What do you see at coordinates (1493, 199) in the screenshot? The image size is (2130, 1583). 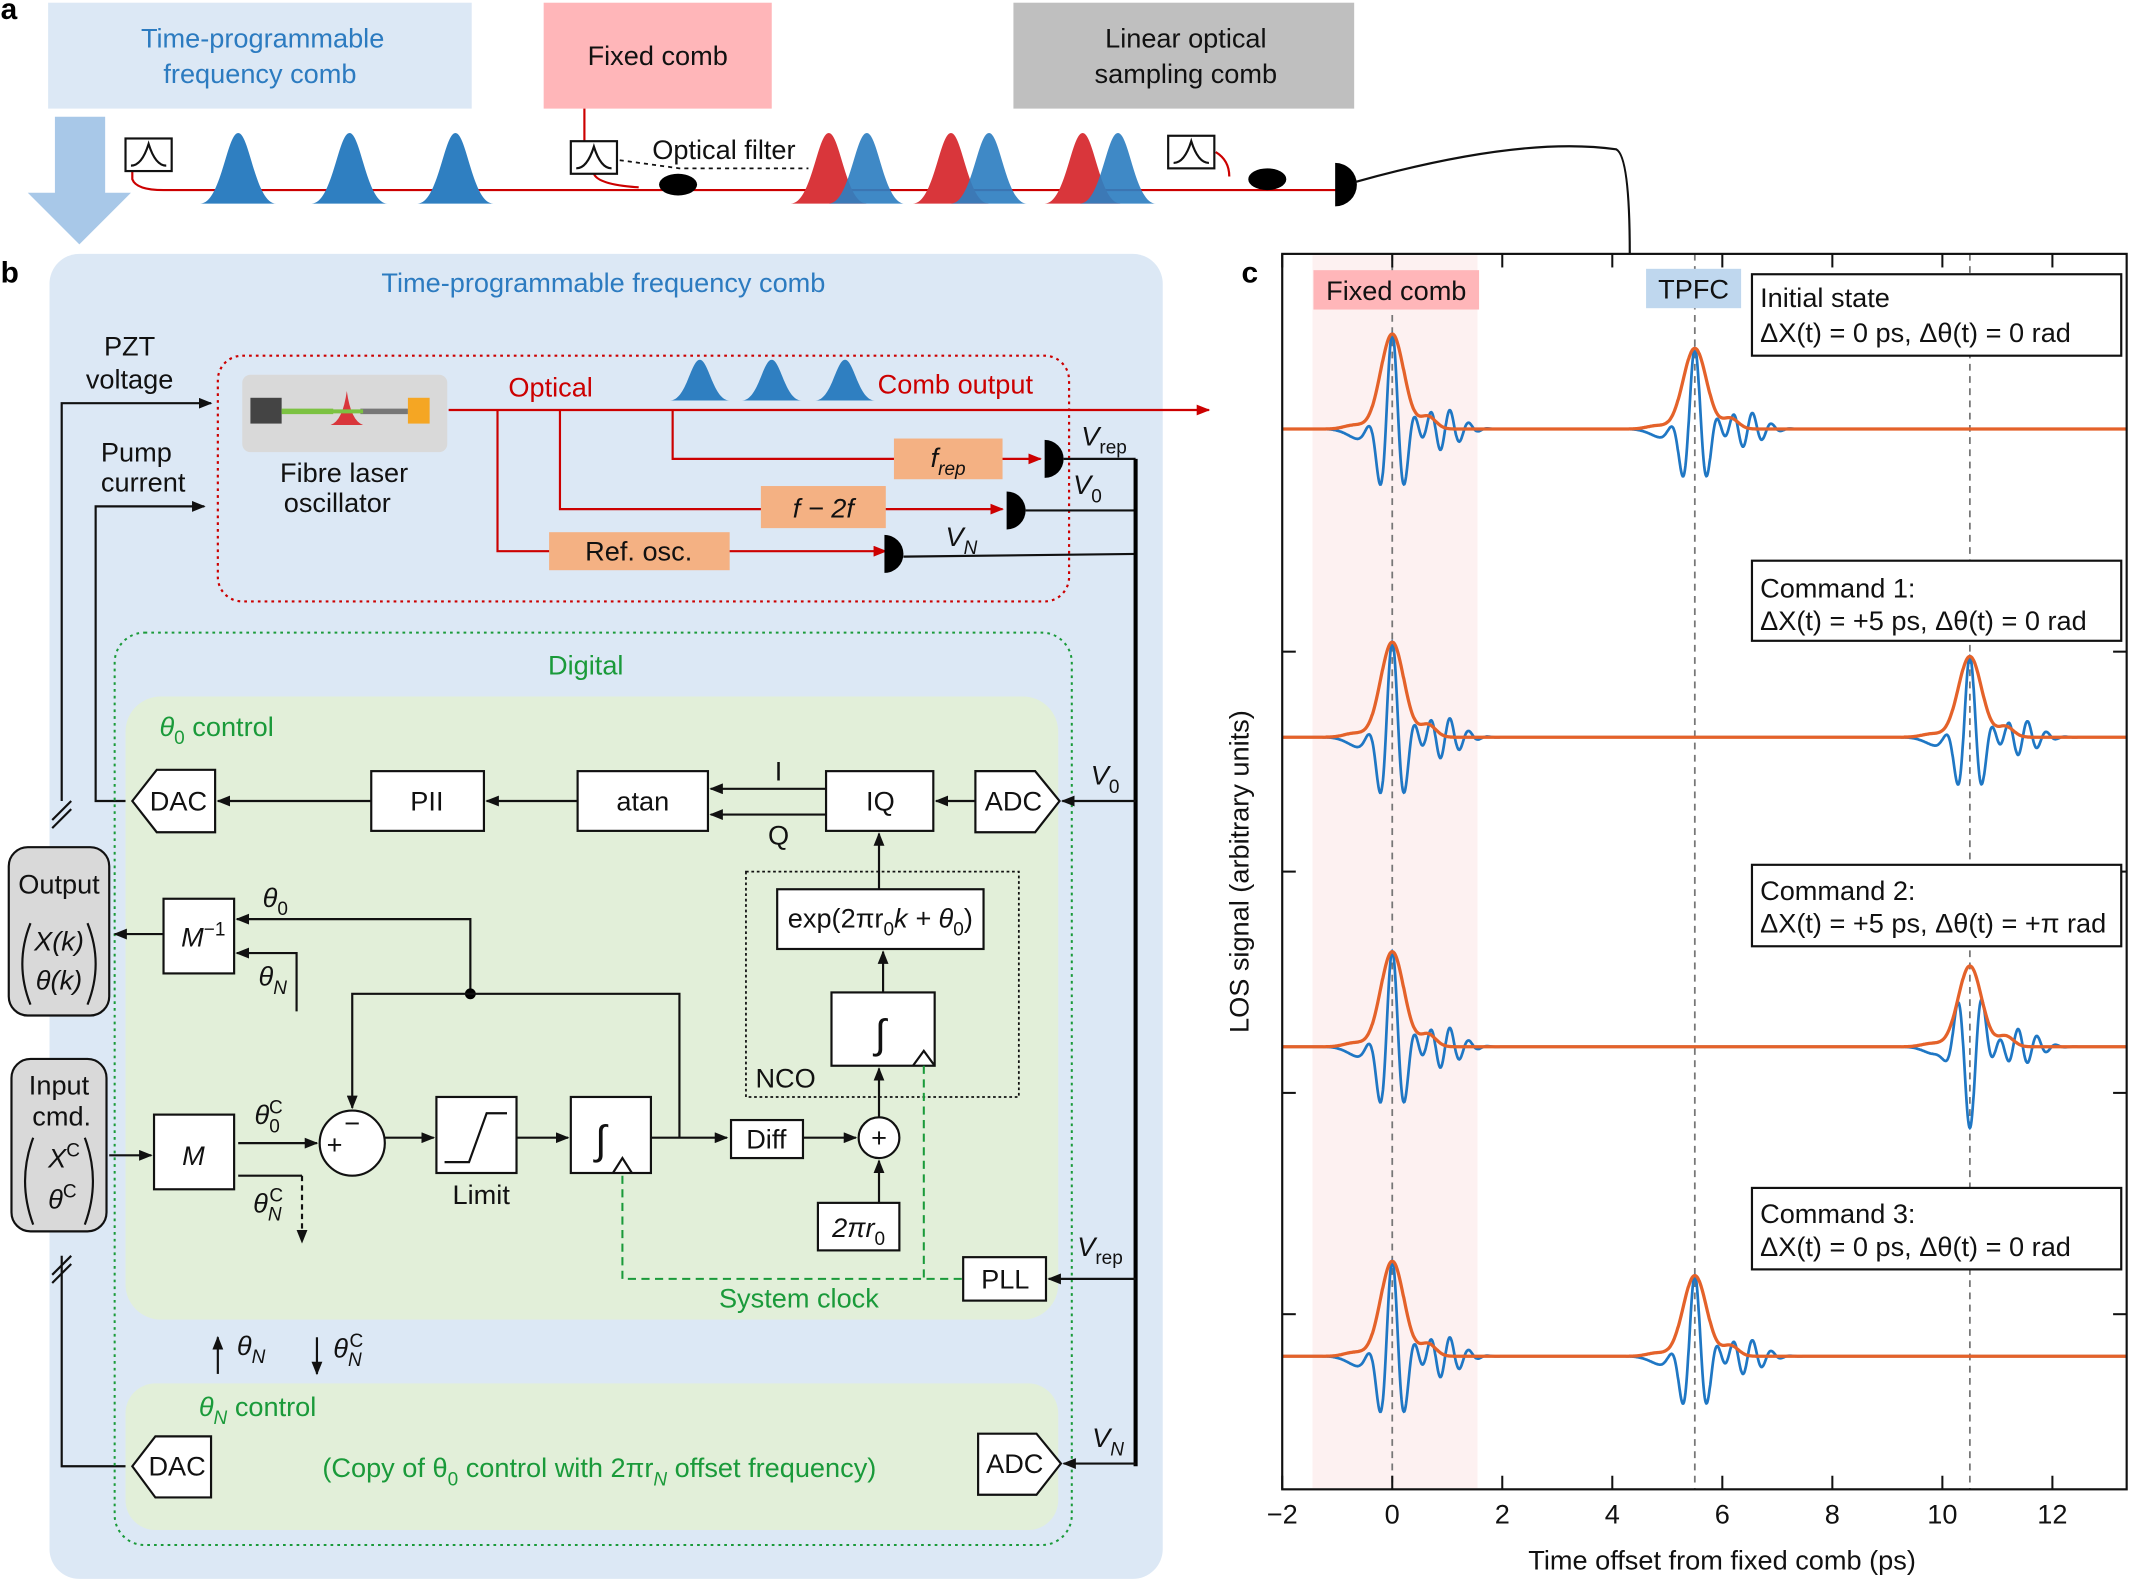 I see `detector-cable` at bounding box center [1493, 199].